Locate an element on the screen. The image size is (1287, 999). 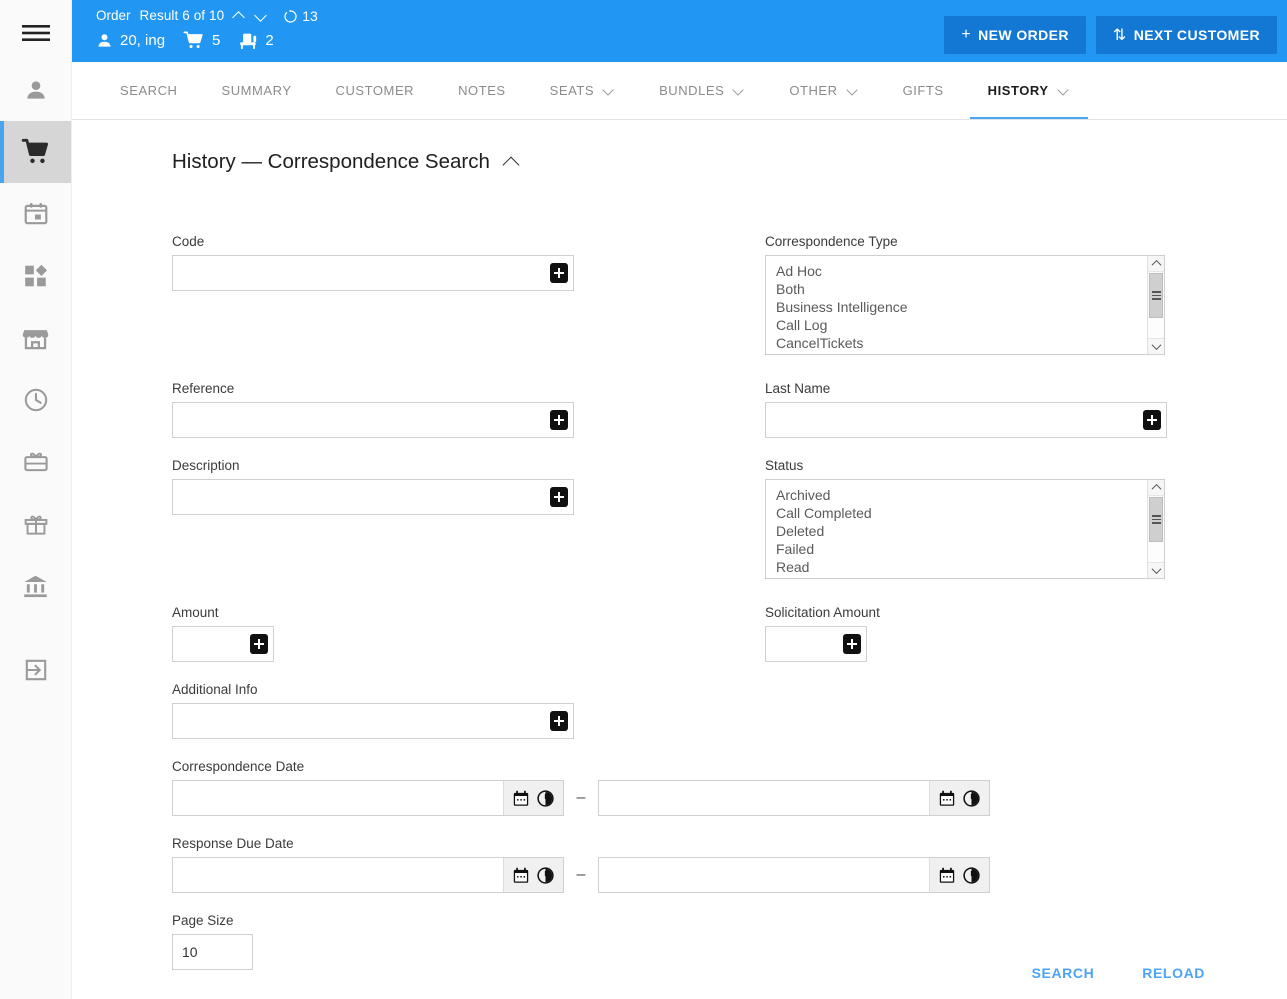
person-count: 20, ing is located at coordinates (143, 40).